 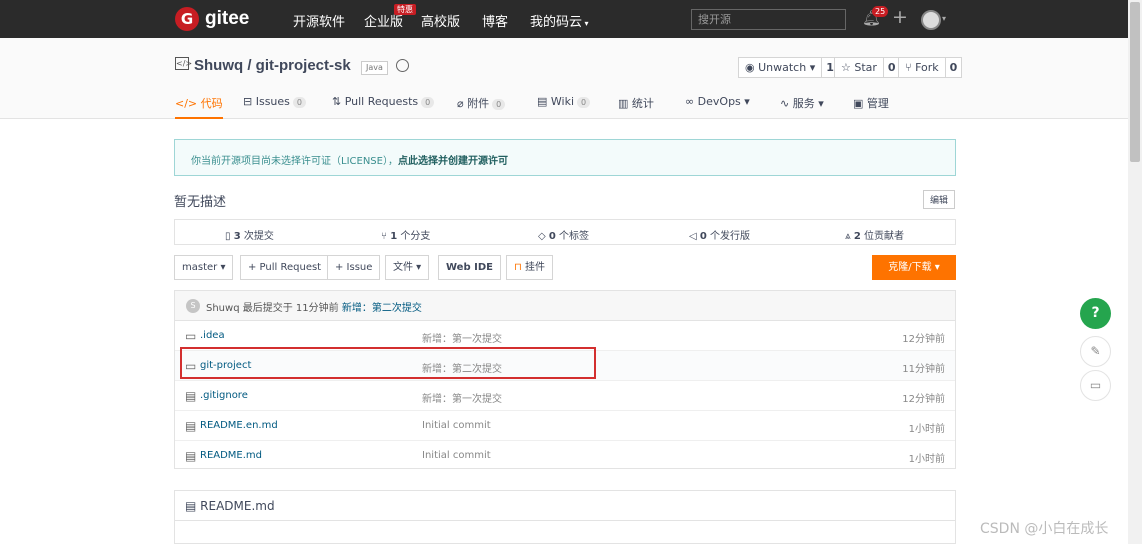 What do you see at coordinates (285, 267) in the screenshot?
I see `new-pull-request-button: + Pull Request` at bounding box center [285, 267].